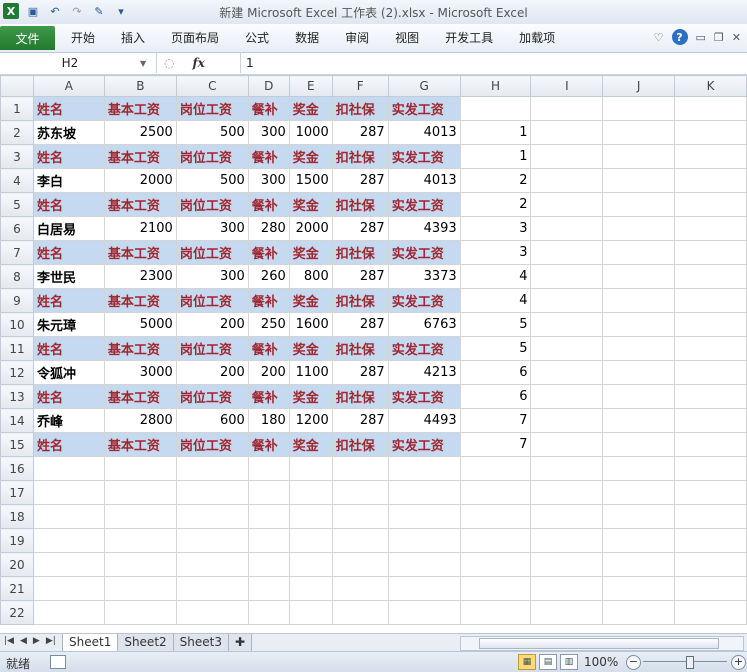 The width and height of the screenshot is (747, 672). Describe the element at coordinates (307, 38) in the screenshot. I see `ribbon-tab: 数据` at that location.